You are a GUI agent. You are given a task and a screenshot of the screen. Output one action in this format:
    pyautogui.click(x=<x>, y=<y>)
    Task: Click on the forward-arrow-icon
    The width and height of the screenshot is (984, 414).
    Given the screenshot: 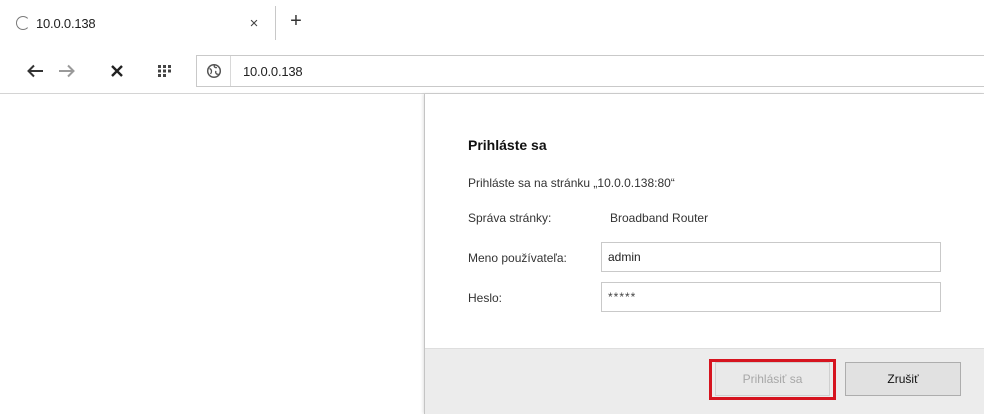 What is the action you would take?
    pyautogui.click(x=67, y=71)
    